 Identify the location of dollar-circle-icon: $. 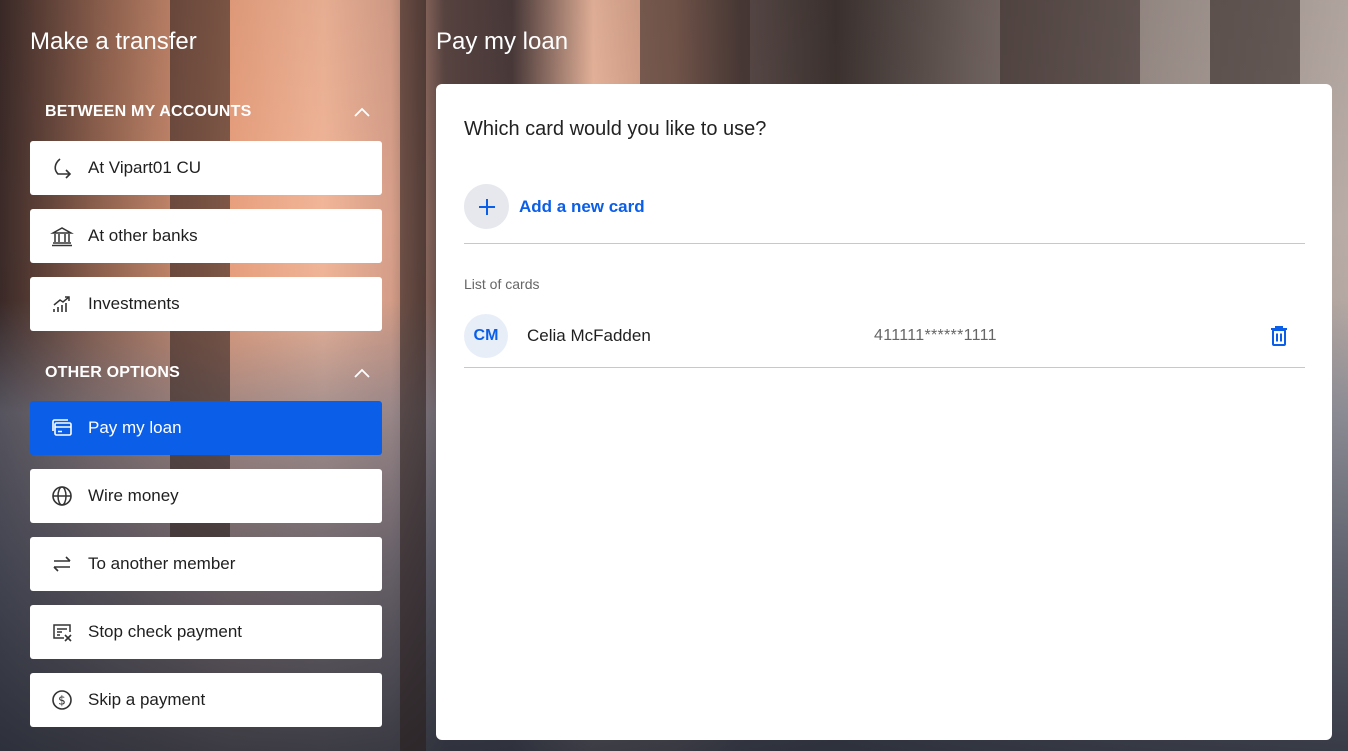
(62, 700).